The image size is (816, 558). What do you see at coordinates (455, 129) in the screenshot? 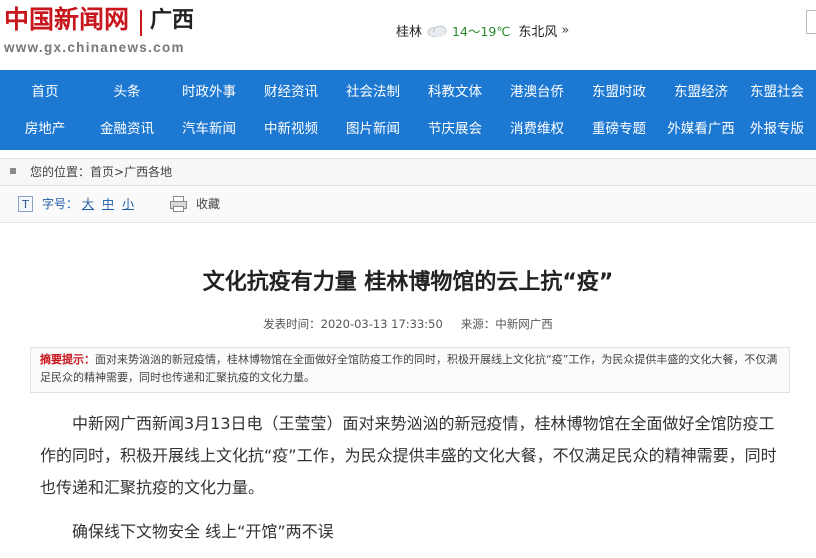
I see `nav-item: 节庆展会` at bounding box center [455, 129].